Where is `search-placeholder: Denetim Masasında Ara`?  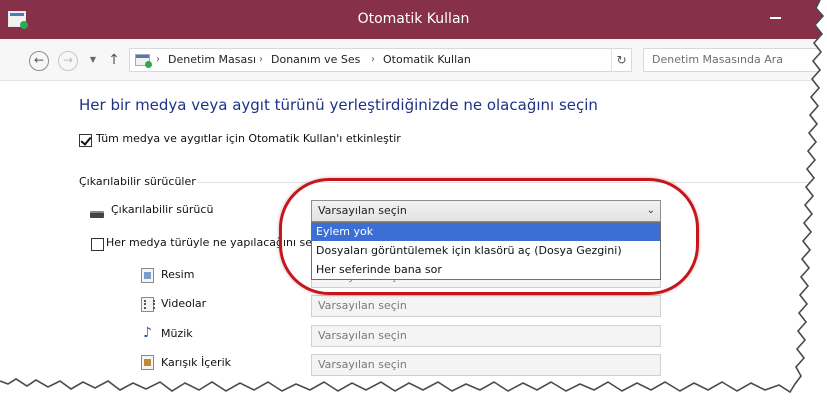
search-placeholder: Denetim Masasında Ara is located at coordinates (718, 59).